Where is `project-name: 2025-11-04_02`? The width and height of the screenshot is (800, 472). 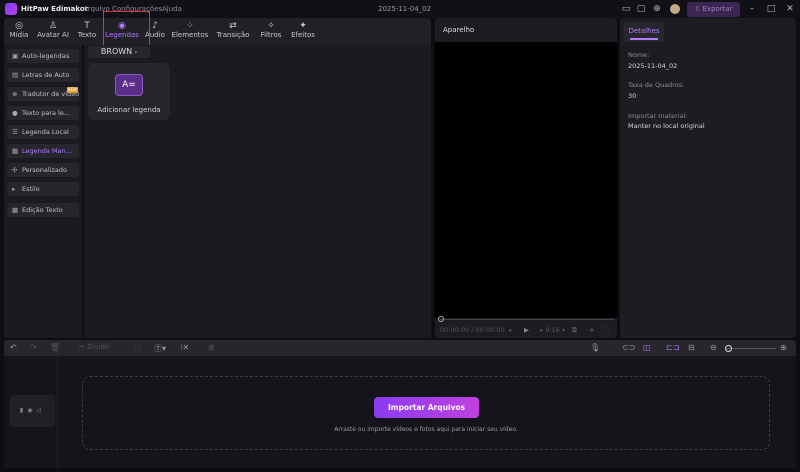
project-name: 2025-11-04_02 is located at coordinates (405, 9).